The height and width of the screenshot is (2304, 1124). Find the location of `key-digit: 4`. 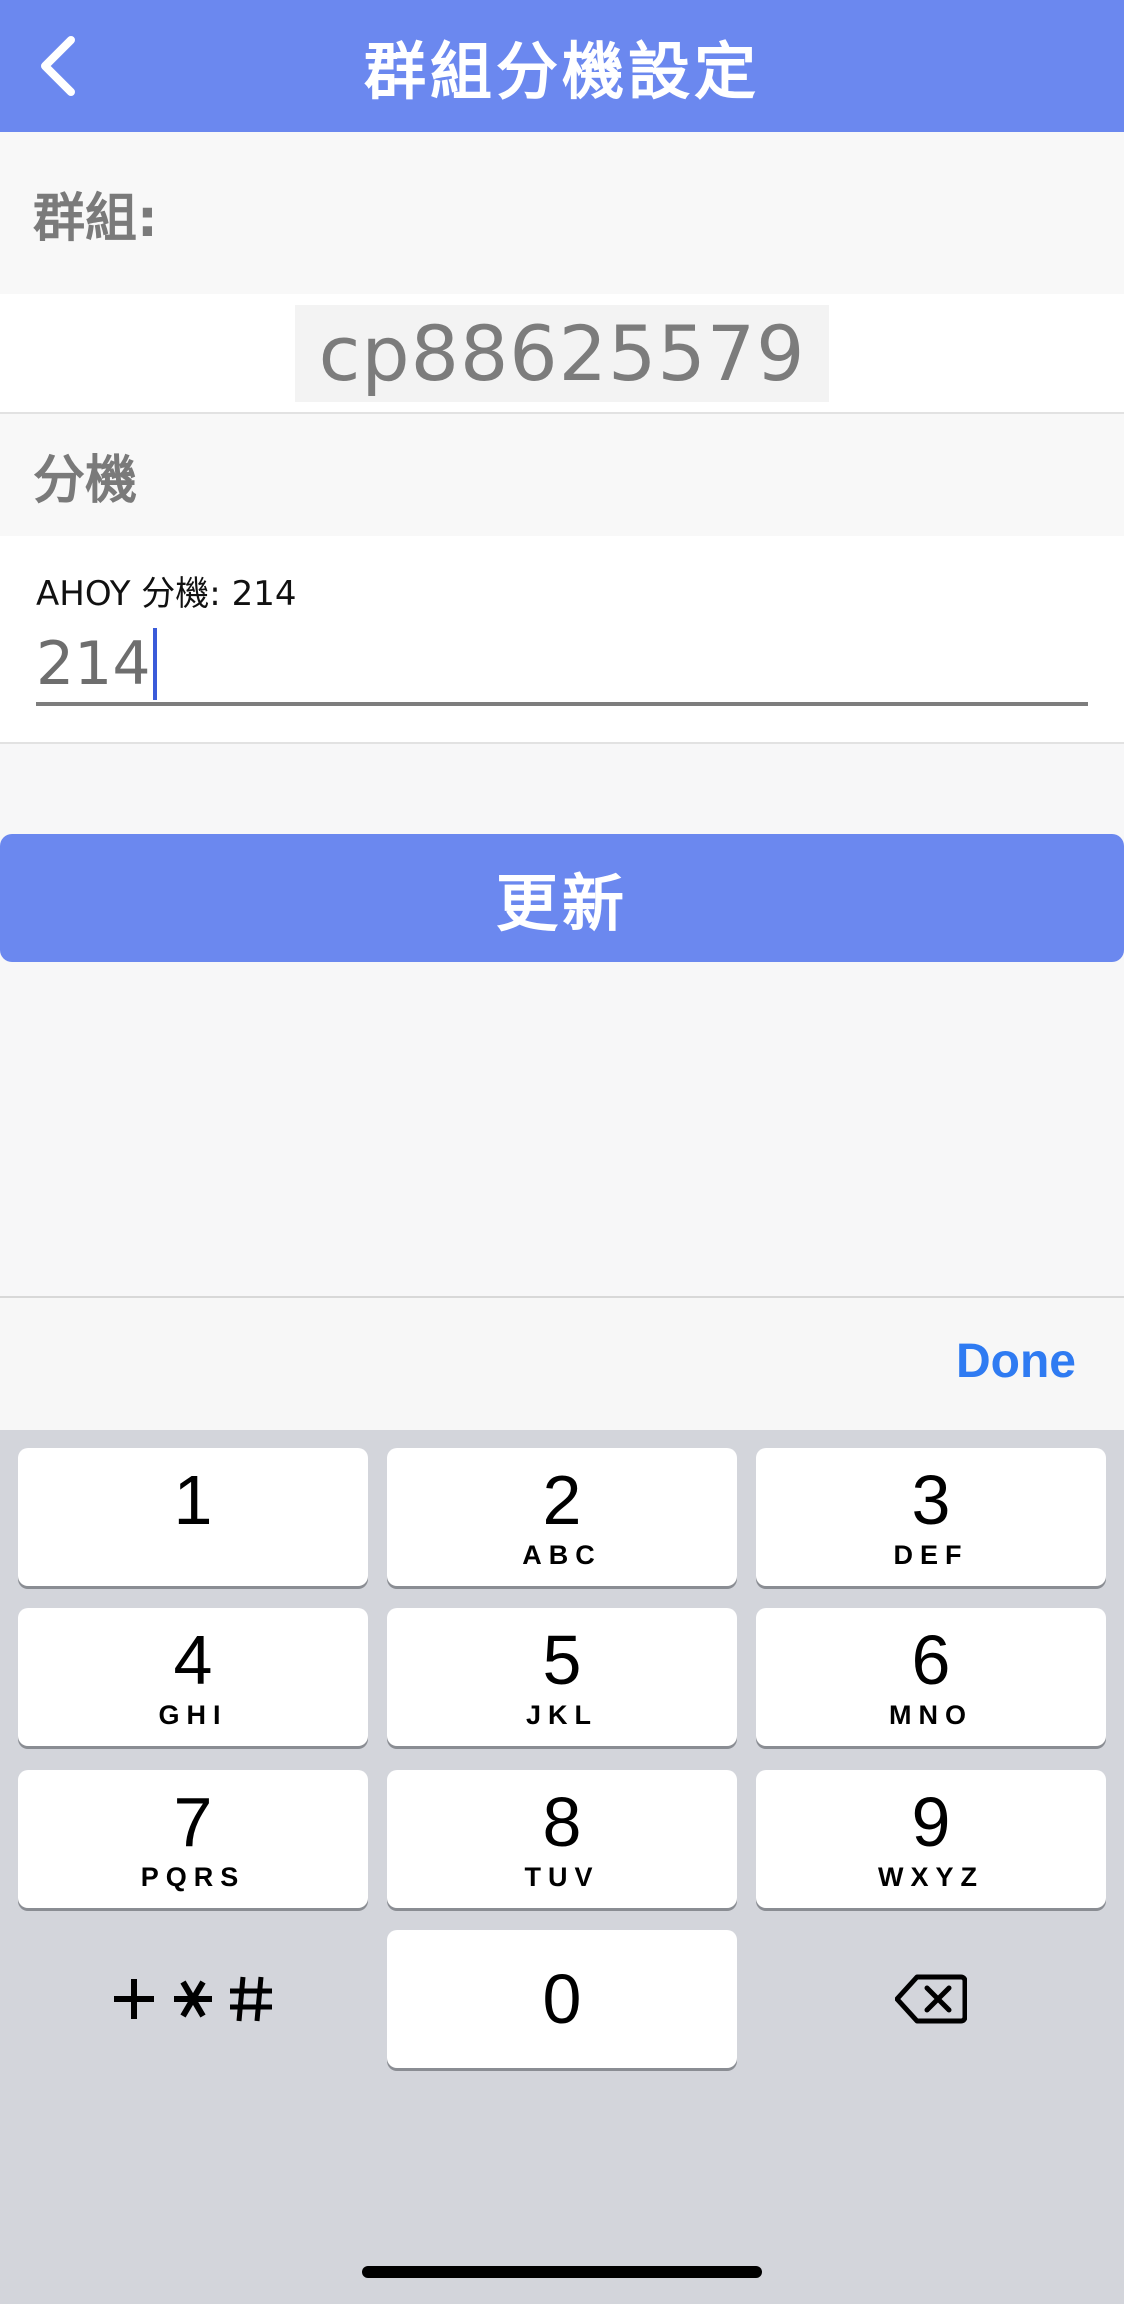

key-digit: 4 is located at coordinates (193, 1660).